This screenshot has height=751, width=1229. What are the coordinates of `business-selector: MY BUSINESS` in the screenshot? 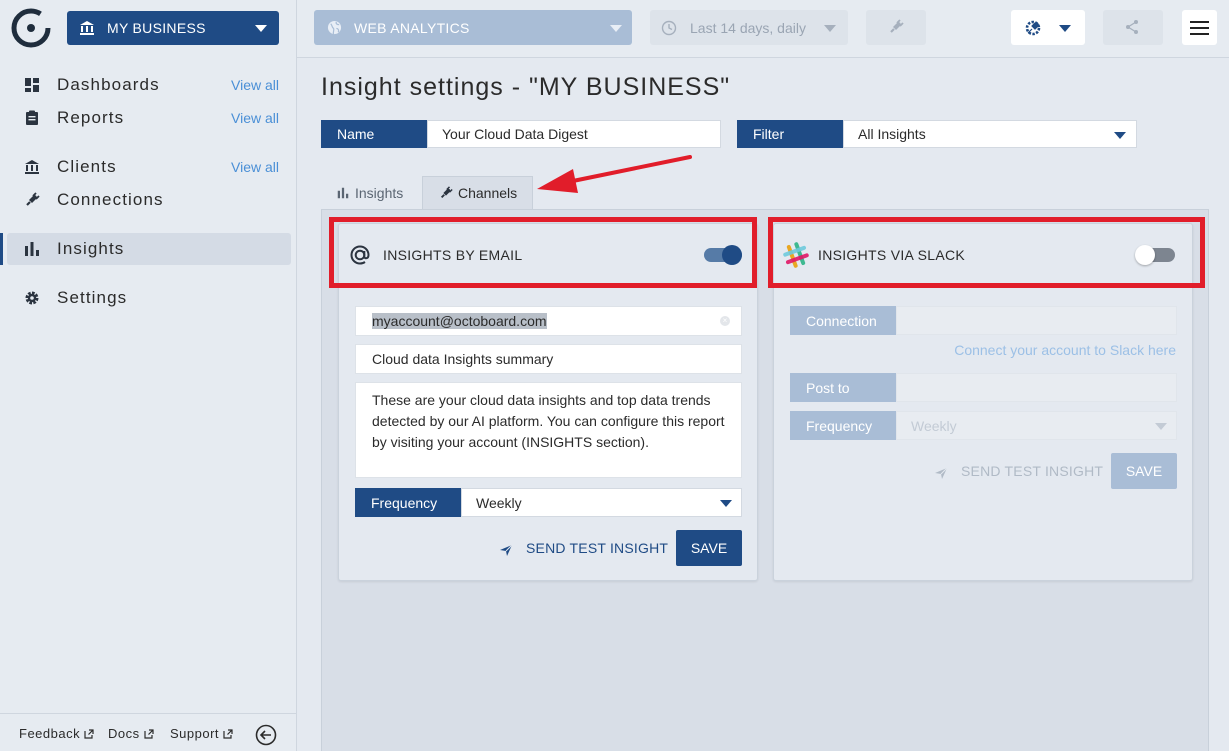 It's located at (173, 28).